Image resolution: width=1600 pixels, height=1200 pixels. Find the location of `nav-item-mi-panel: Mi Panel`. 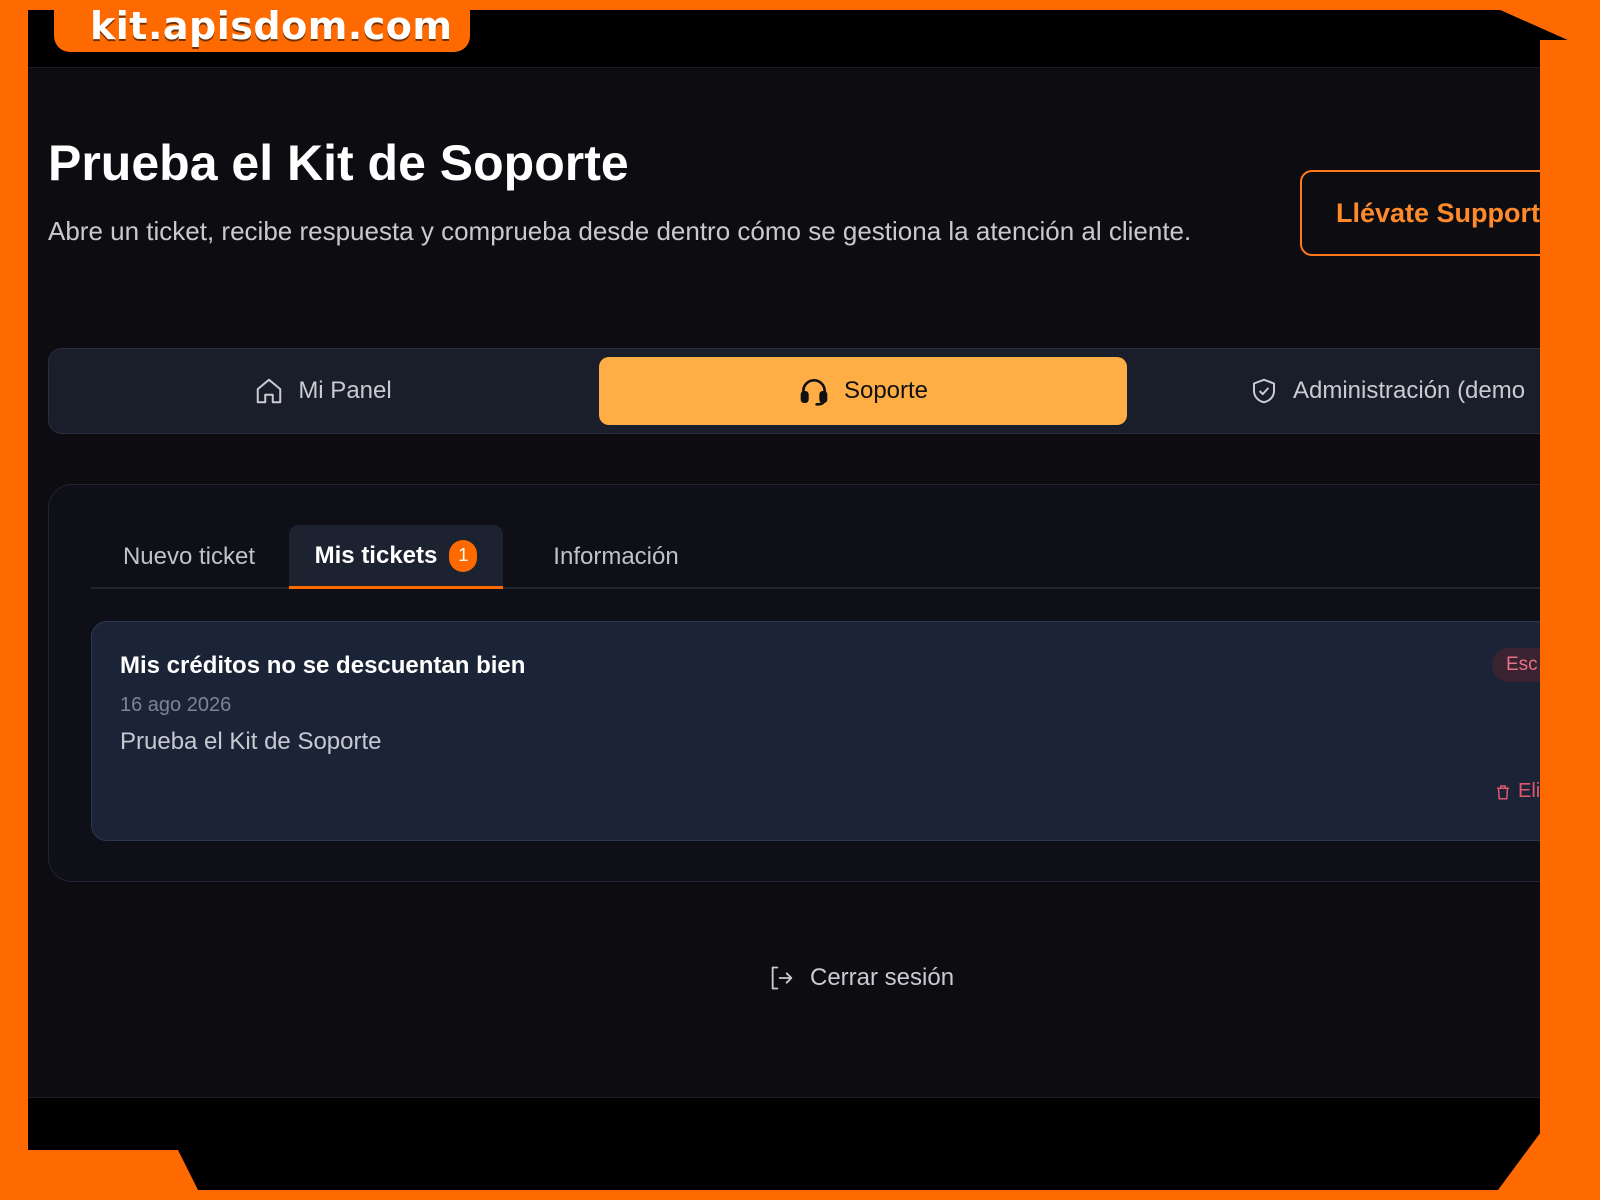

nav-item-mi-panel: Mi Panel is located at coordinates (323, 391).